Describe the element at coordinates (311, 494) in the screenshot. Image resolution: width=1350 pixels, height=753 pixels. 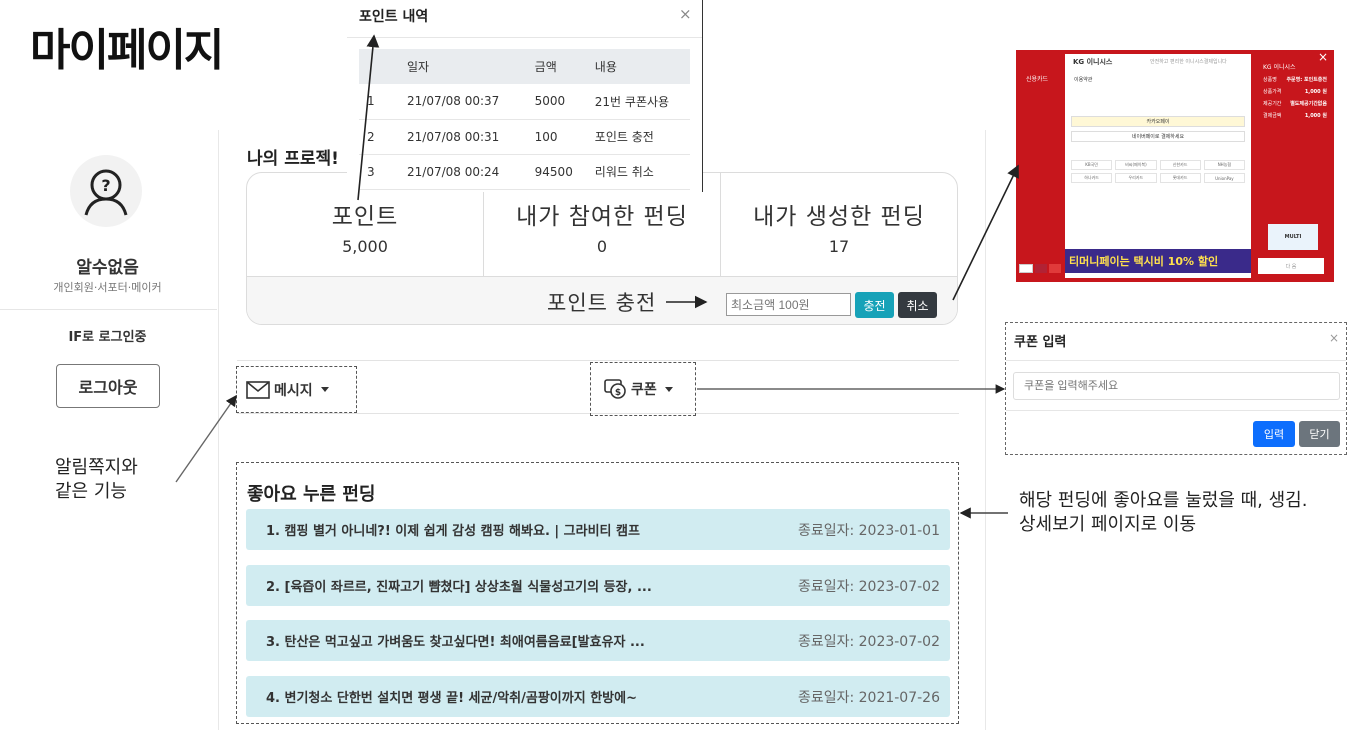
I see `liked-fundings-title: 좋아요 누른 펀딩` at that location.